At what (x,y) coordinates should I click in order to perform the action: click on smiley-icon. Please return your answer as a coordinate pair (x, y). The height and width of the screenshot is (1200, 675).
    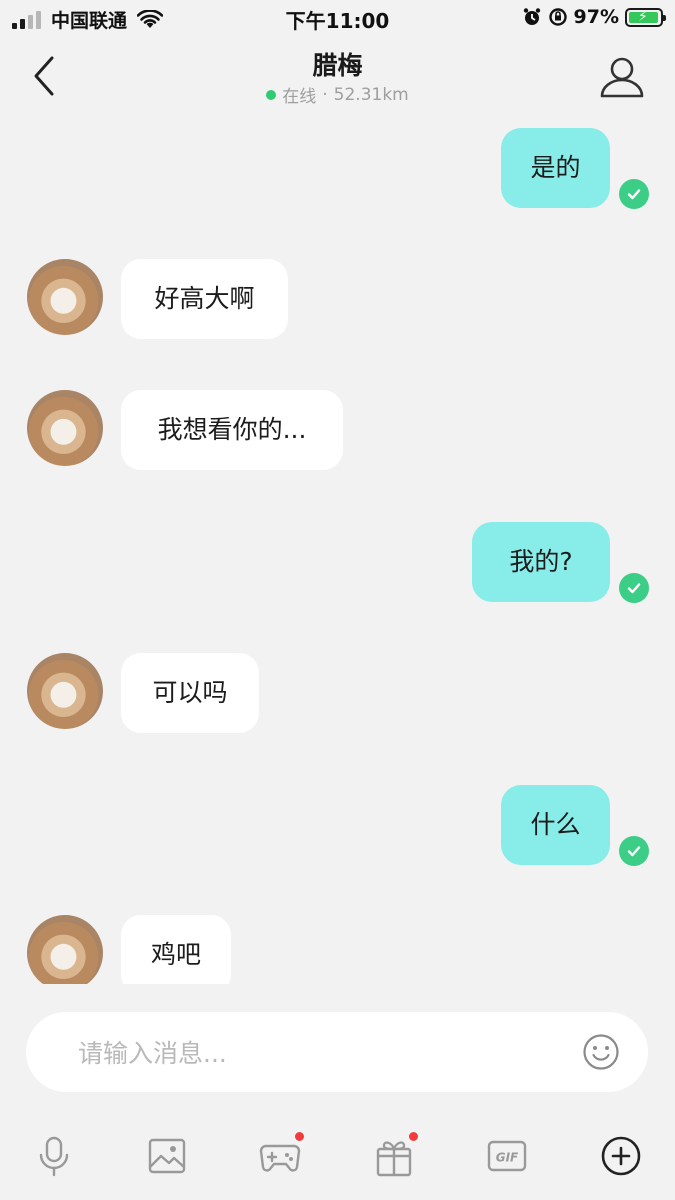
    Looking at the image, I should click on (601, 1052).